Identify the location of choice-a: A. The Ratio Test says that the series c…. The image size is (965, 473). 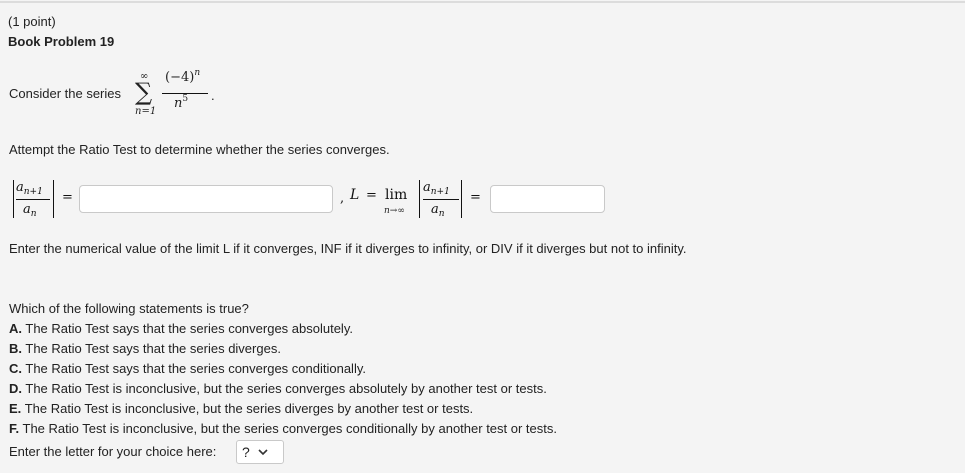
(181, 328).